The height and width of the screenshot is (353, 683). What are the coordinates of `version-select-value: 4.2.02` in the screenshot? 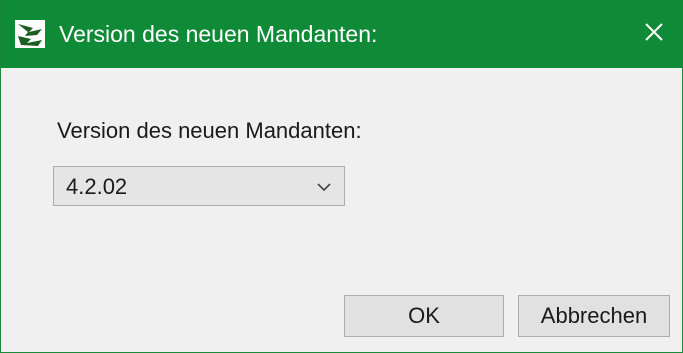 It's located at (97, 186).